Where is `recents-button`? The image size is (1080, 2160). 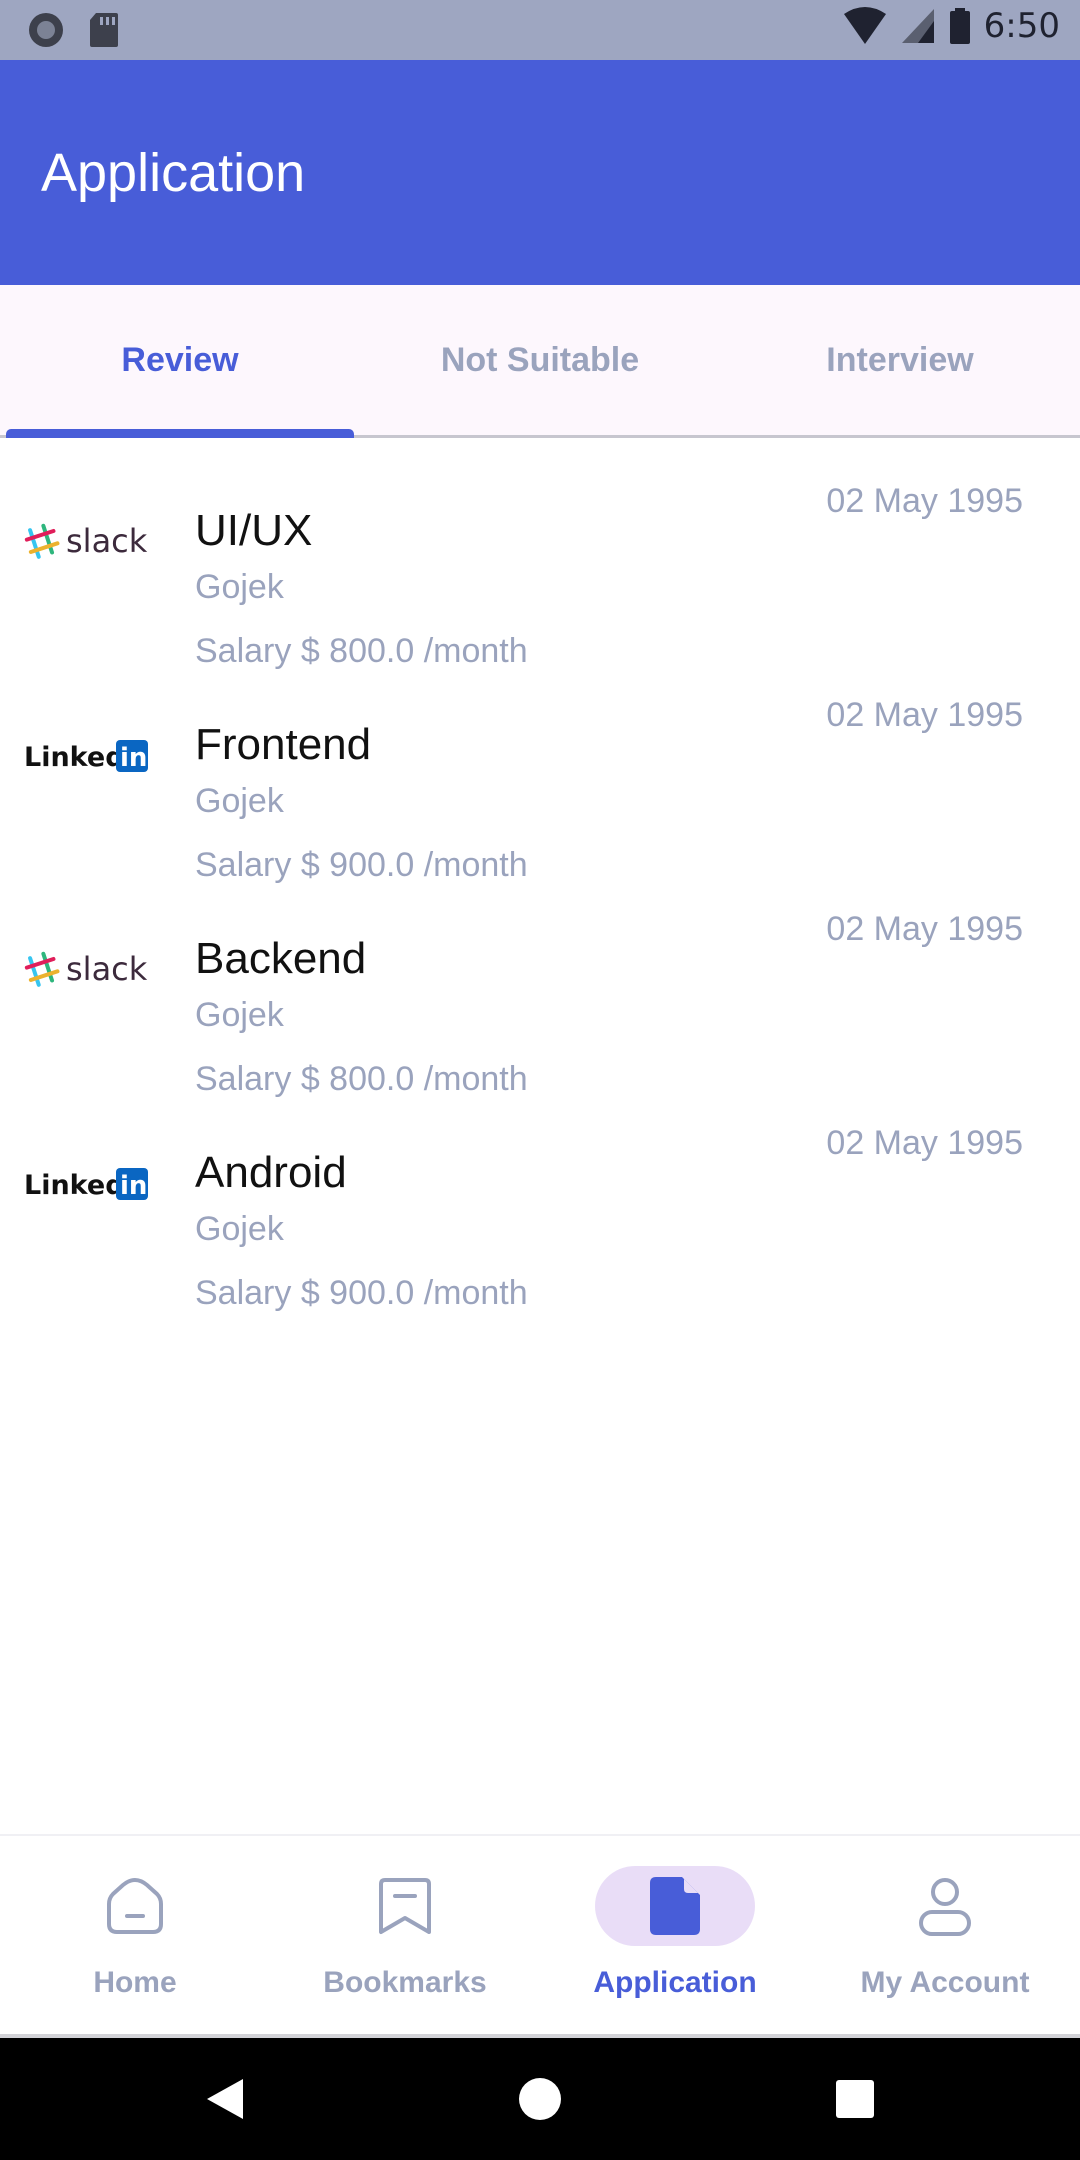 recents-button is located at coordinates (855, 2099).